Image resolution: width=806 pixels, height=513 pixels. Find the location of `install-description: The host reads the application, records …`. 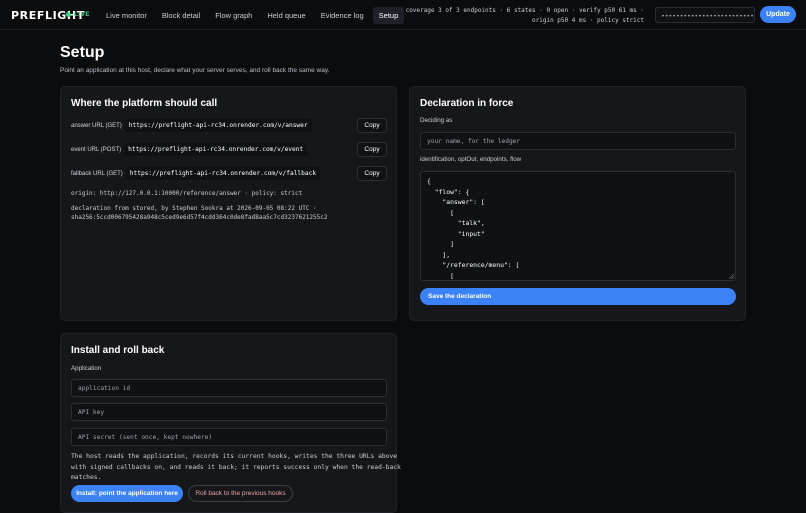

install-description: The host reads the application, records … is located at coordinates (236, 467).